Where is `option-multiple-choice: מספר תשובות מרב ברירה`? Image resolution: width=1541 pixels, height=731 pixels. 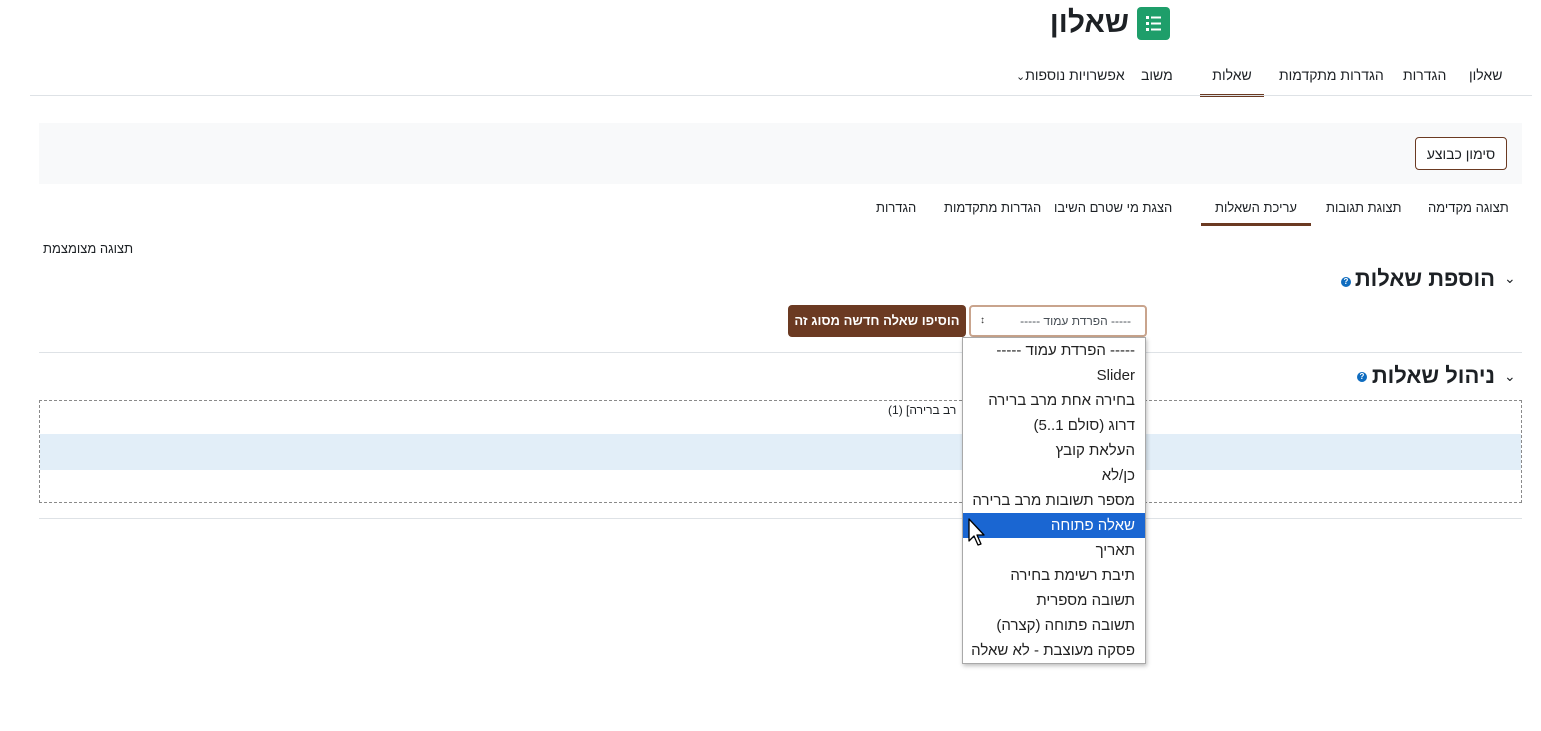 option-multiple-choice: מספר תשובות מרב ברירה is located at coordinates (1054, 500).